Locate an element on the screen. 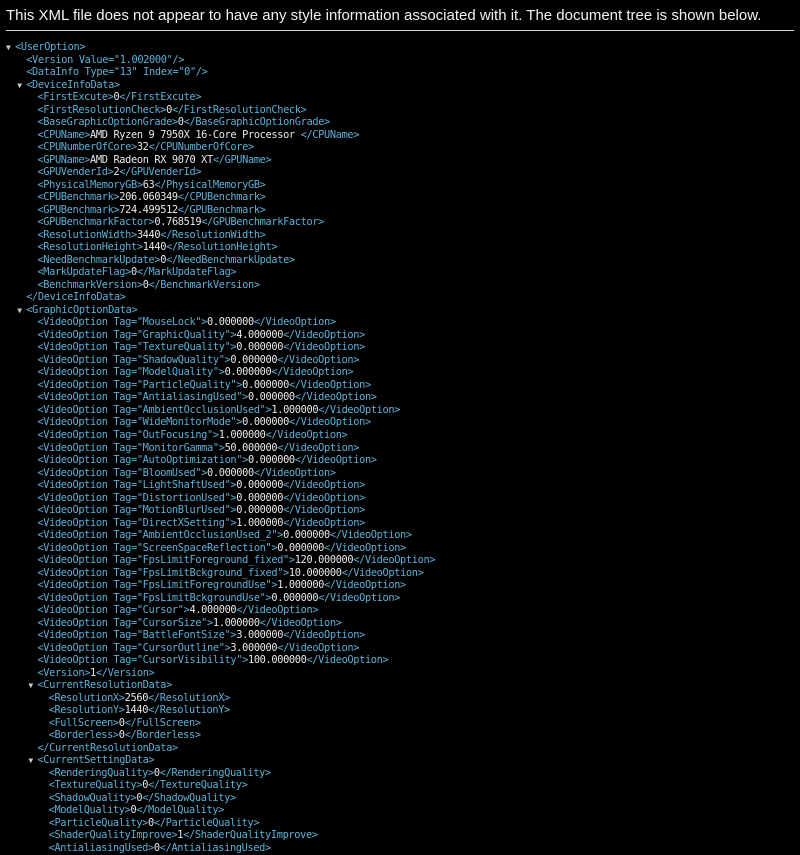 The image size is (800, 855). xml-open-tag: <GraphicOptionData> is located at coordinates (82, 309).